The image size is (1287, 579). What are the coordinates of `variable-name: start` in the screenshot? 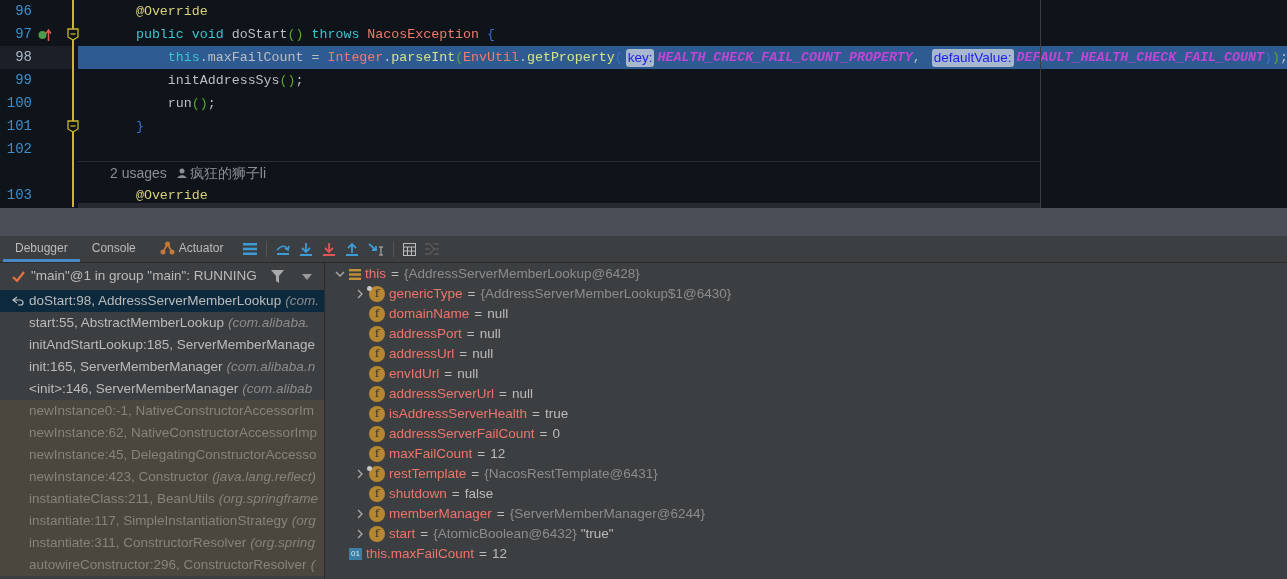 It's located at (402, 533).